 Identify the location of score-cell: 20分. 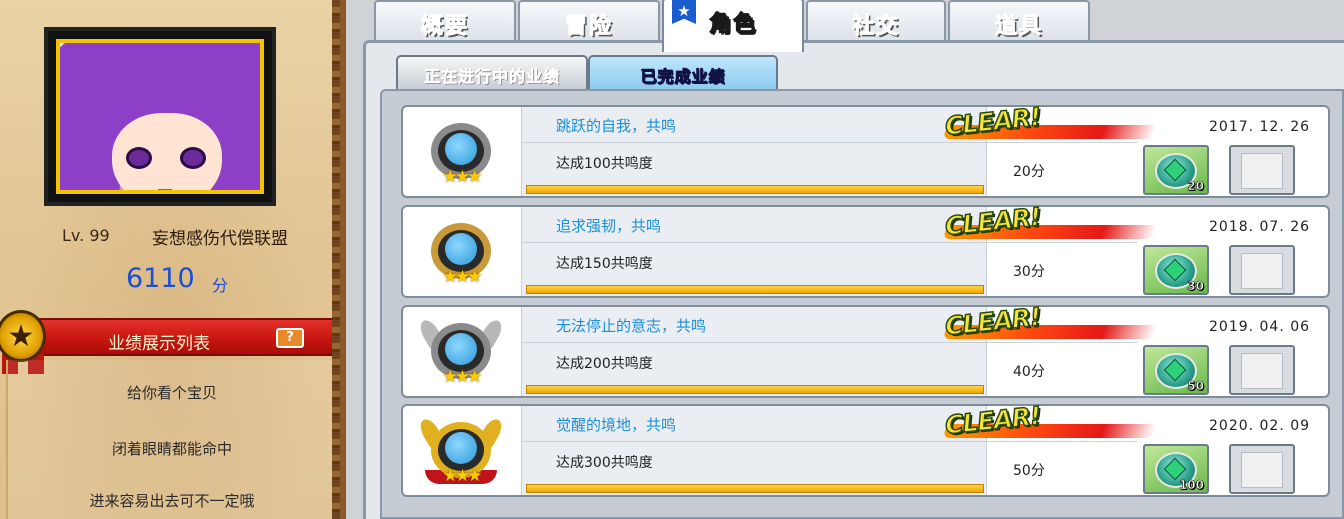
(1062, 169).